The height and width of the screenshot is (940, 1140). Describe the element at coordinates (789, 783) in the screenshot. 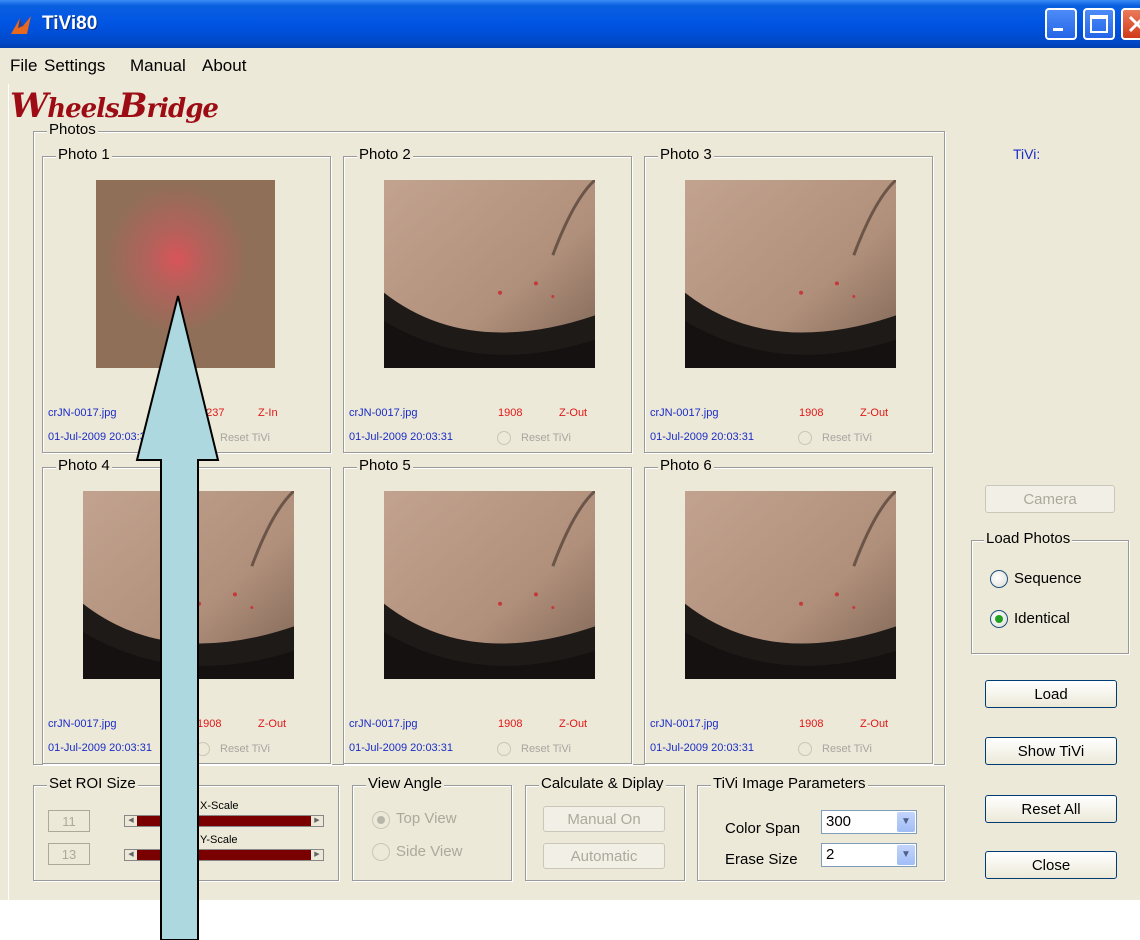

I see `params-group-title: TiVi Image Parameters` at that location.